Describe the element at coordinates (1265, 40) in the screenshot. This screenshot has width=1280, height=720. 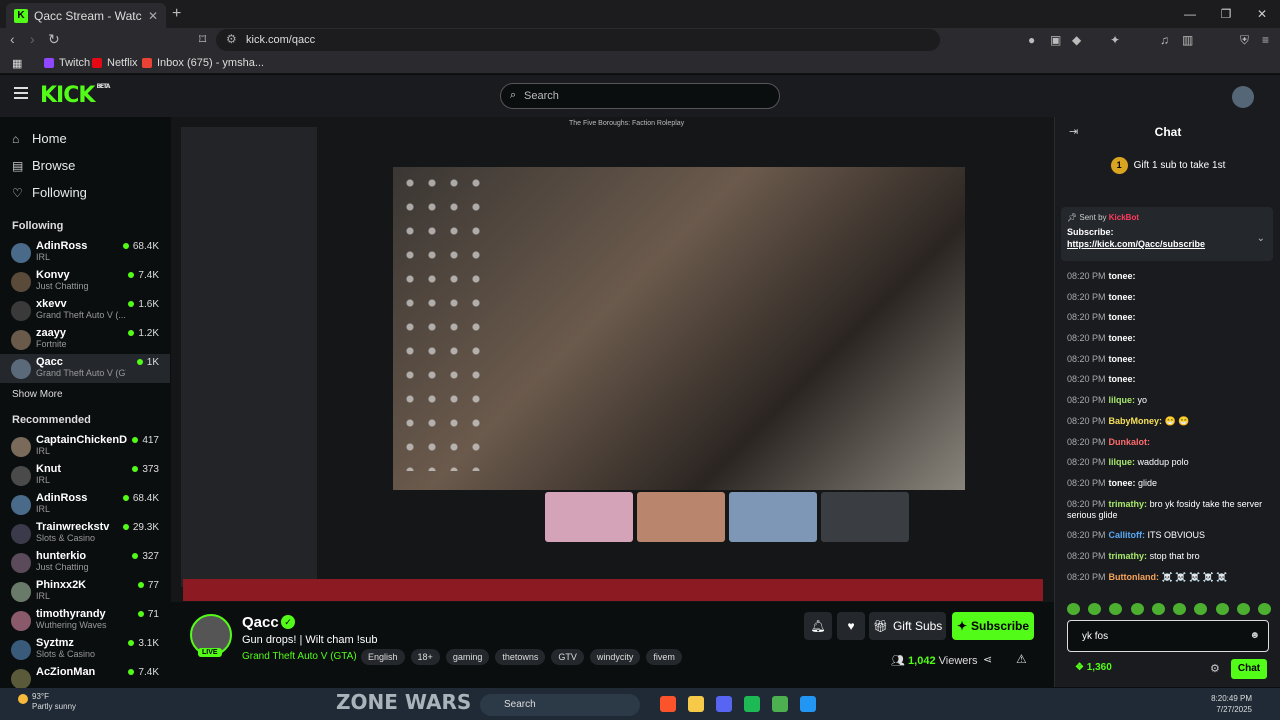
I see `menu-icon: ≡` at that location.